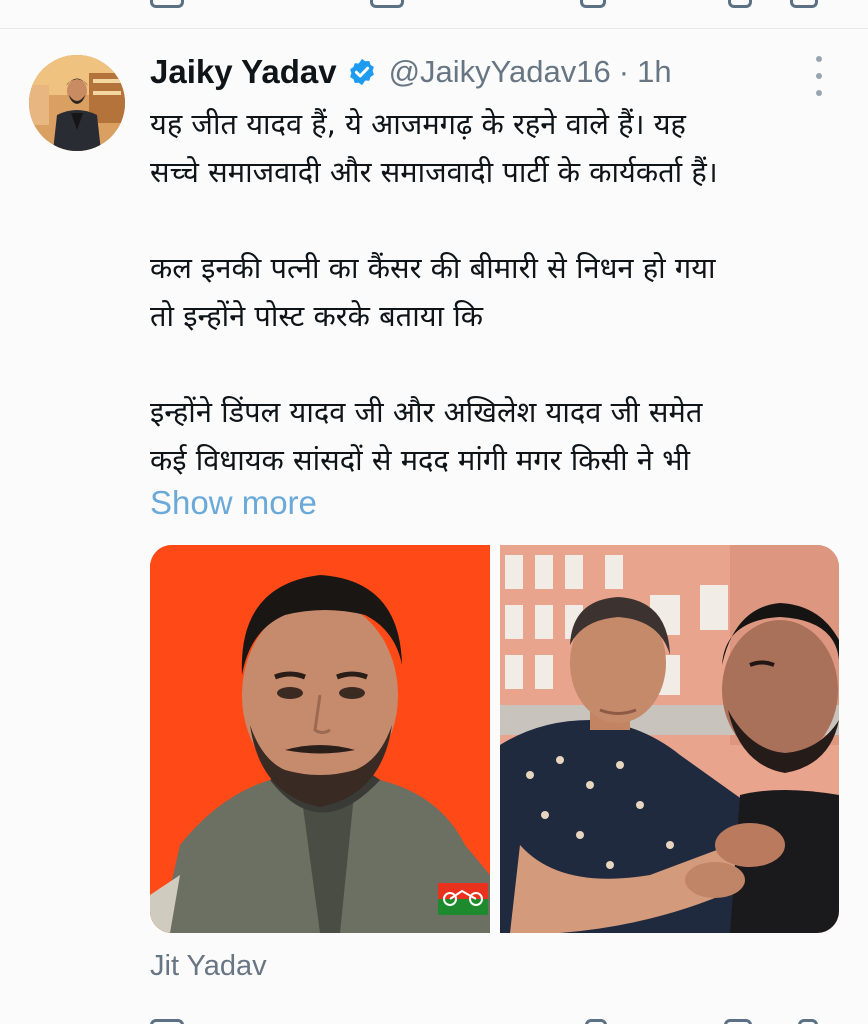 This screenshot has height=1024, width=868. What do you see at coordinates (317, 316) in the screenshot?
I see `tweet-line: तो इन्होंने पोस्ट करके बताया कि` at bounding box center [317, 316].